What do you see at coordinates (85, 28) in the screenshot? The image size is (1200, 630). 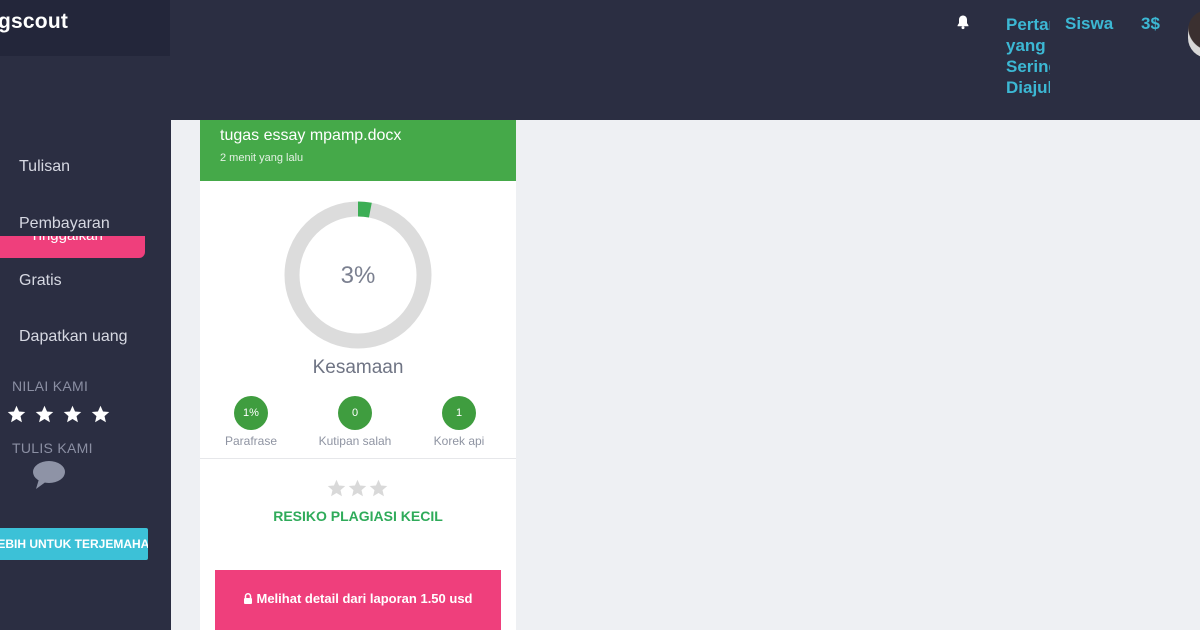 I see `logo-area: gscout` at bounding box center [85, 28].